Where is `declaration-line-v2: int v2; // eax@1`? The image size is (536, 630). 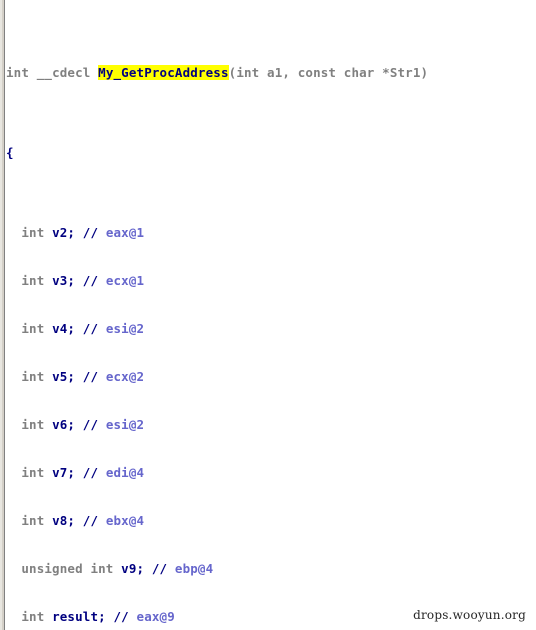 declaration-line-v2: int v2; // eax@1 is located at coordinates (271, 233).